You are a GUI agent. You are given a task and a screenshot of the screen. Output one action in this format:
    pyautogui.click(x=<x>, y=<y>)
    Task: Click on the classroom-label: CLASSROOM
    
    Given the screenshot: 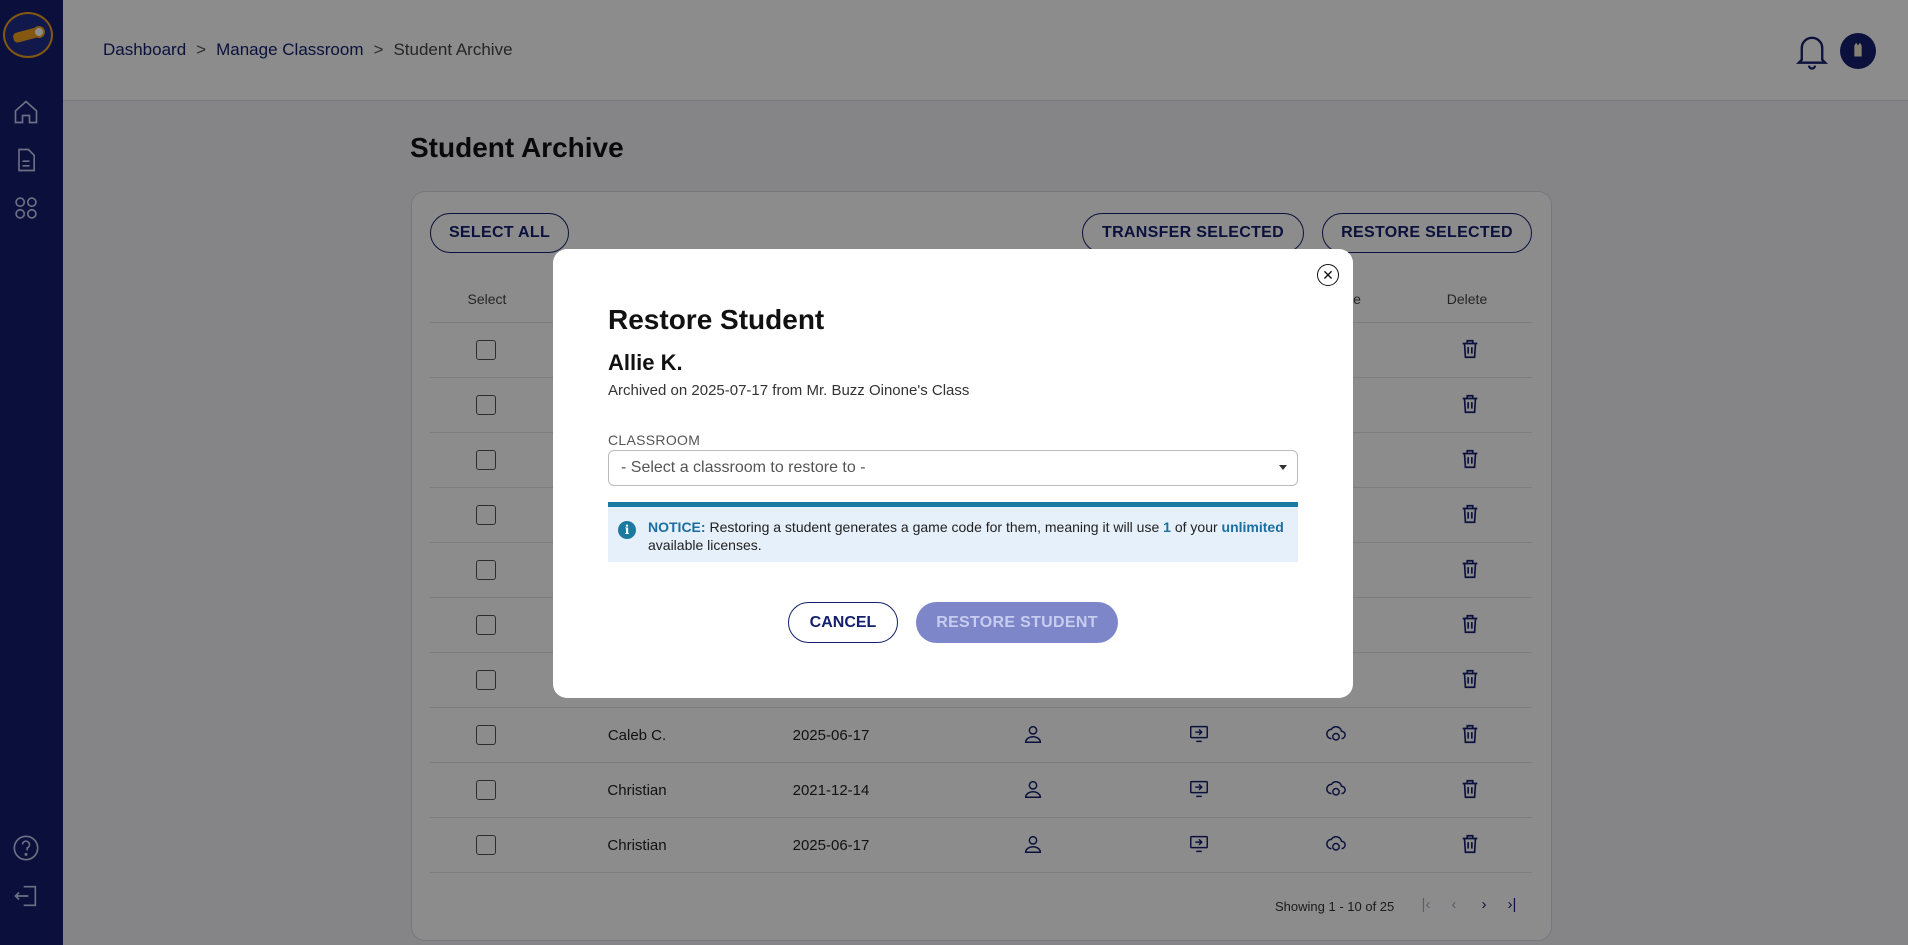 What is the action you would take?
    pyautogui.click(x=654, y=440)
    